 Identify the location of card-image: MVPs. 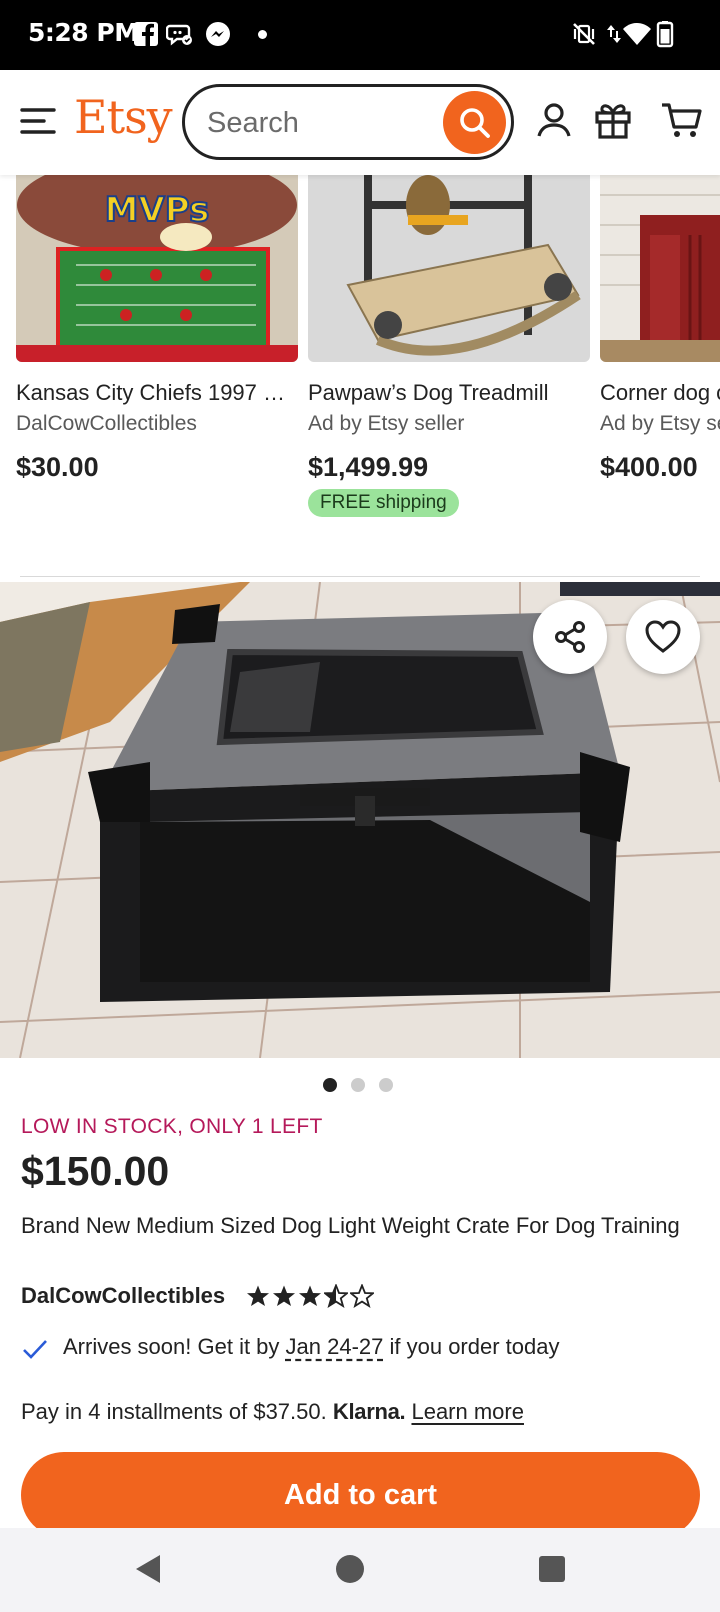
(157, 268).